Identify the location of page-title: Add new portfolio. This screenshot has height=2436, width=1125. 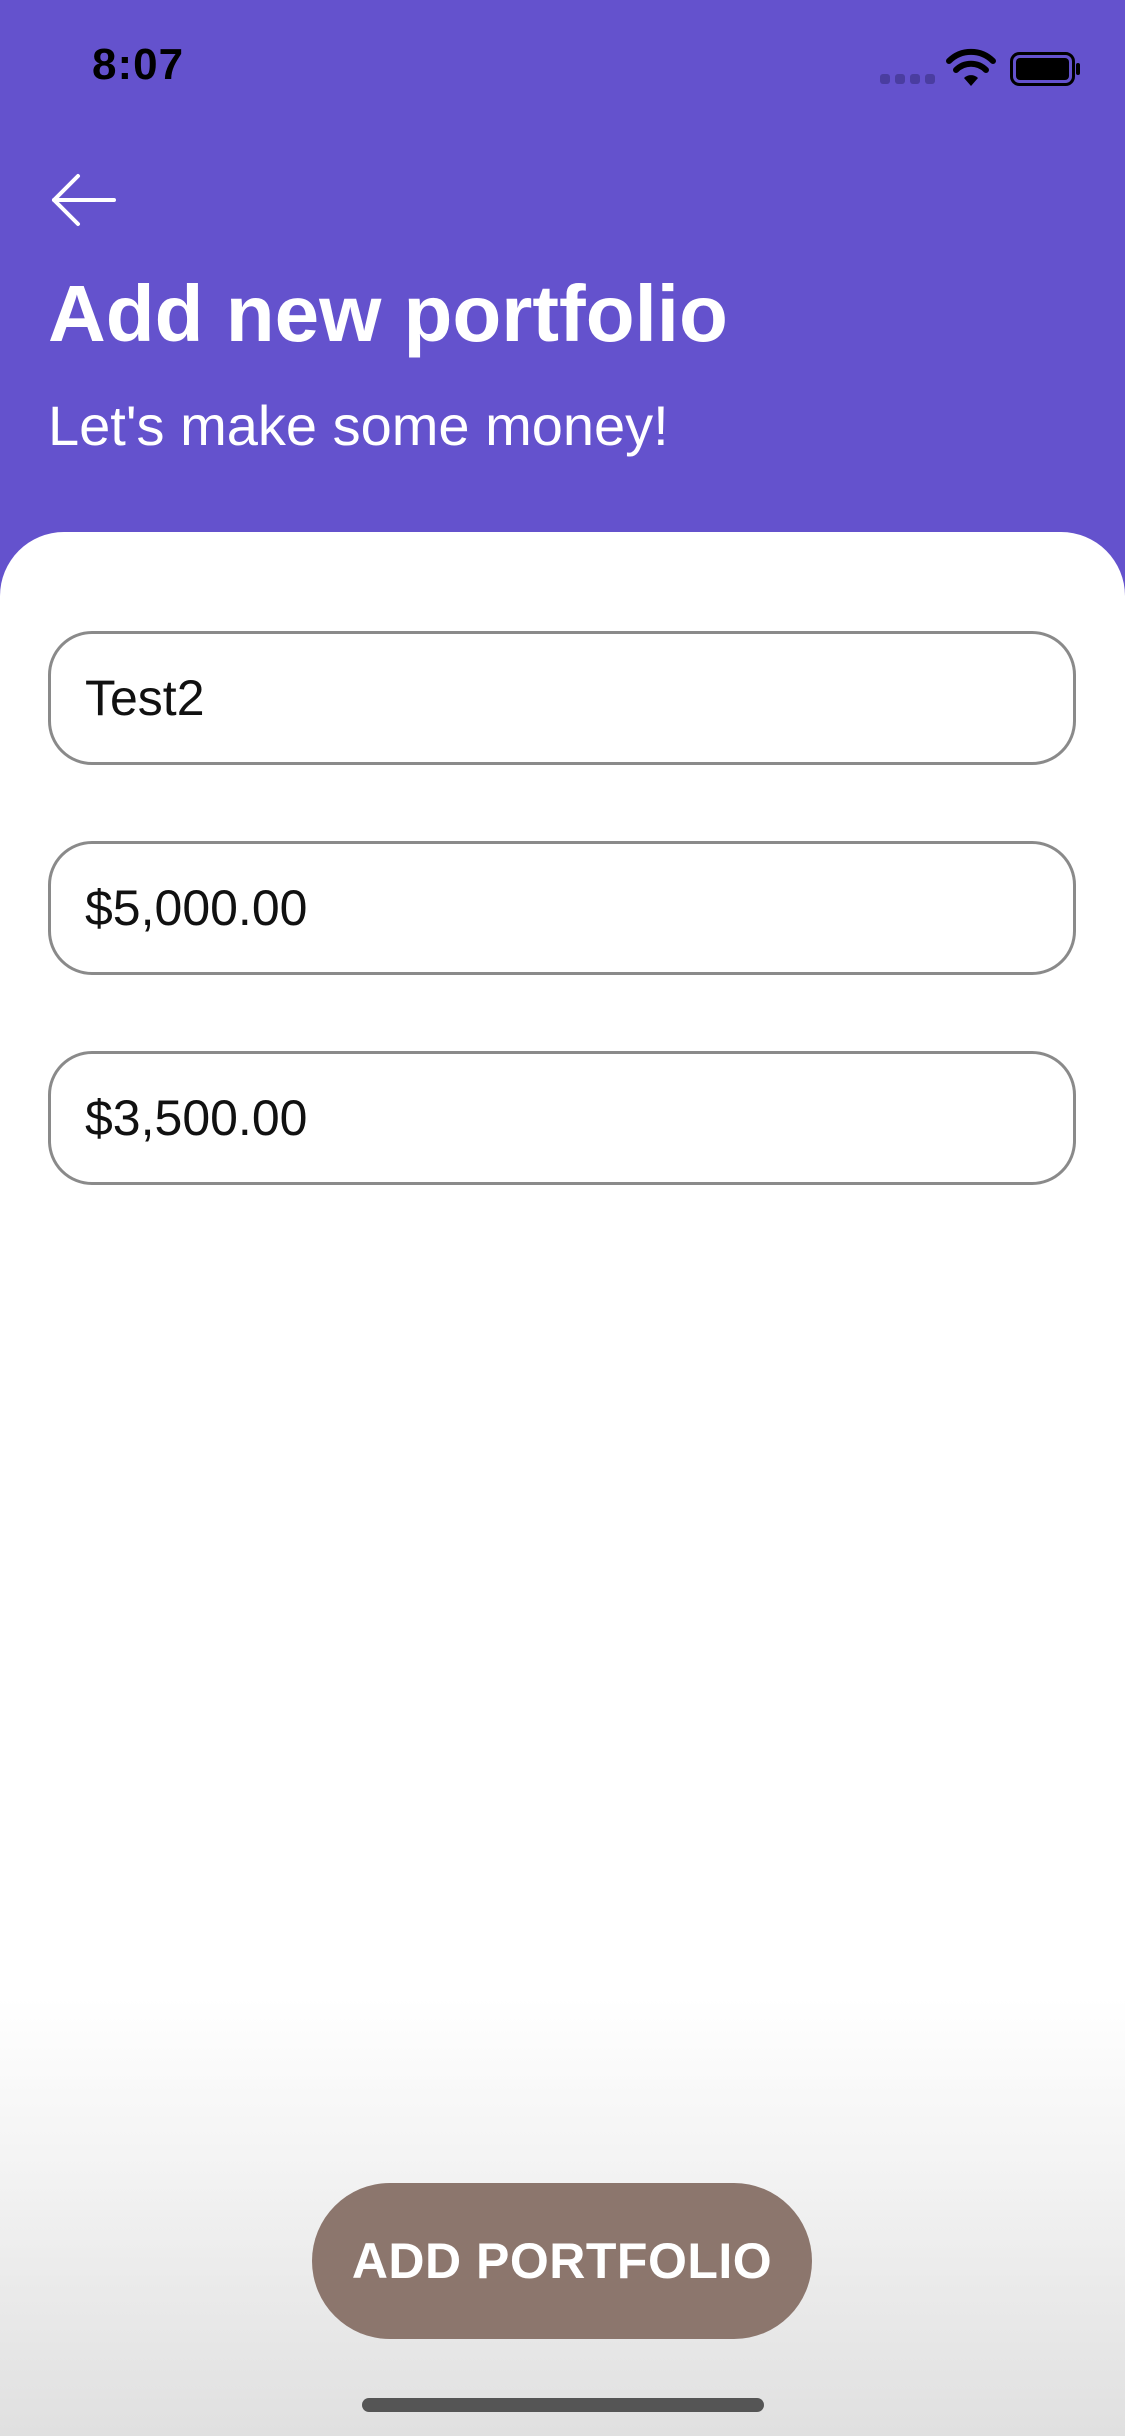
(388, 313).